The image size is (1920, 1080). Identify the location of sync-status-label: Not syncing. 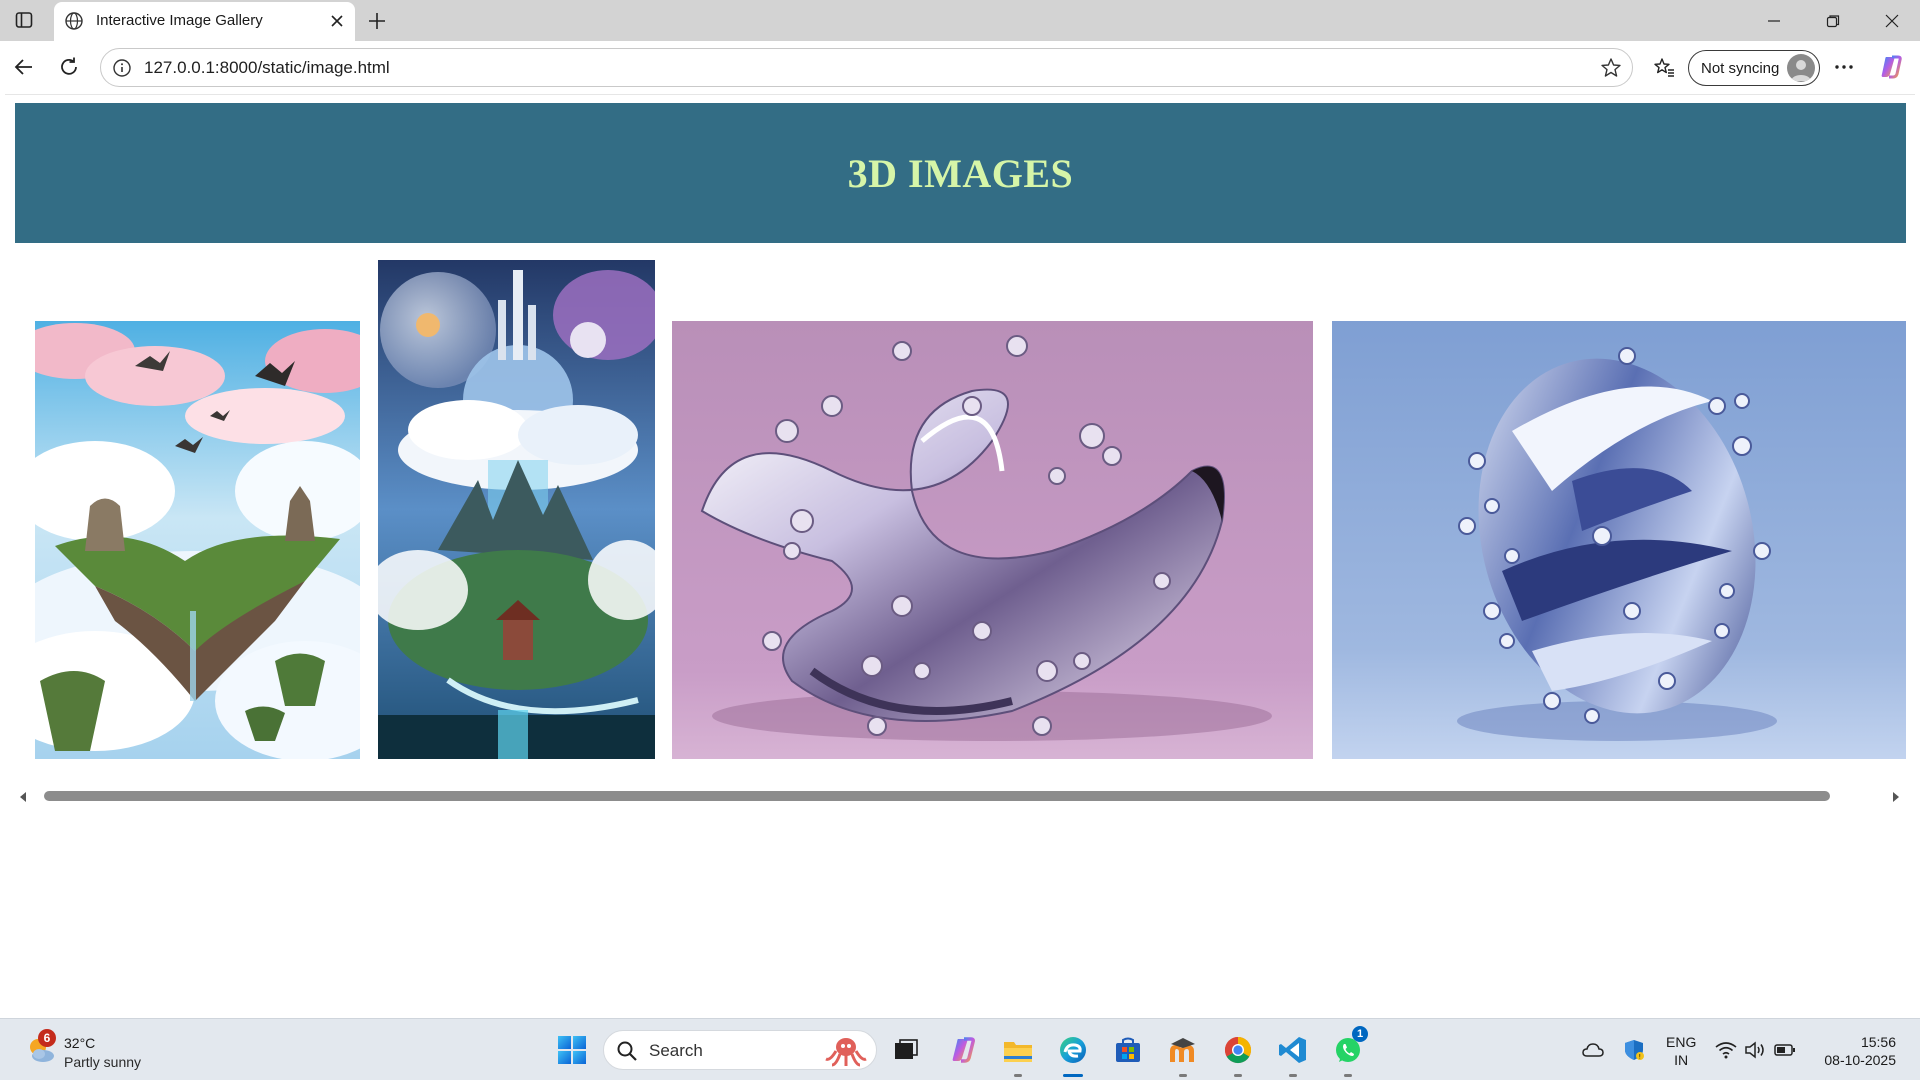
(1740, 68).